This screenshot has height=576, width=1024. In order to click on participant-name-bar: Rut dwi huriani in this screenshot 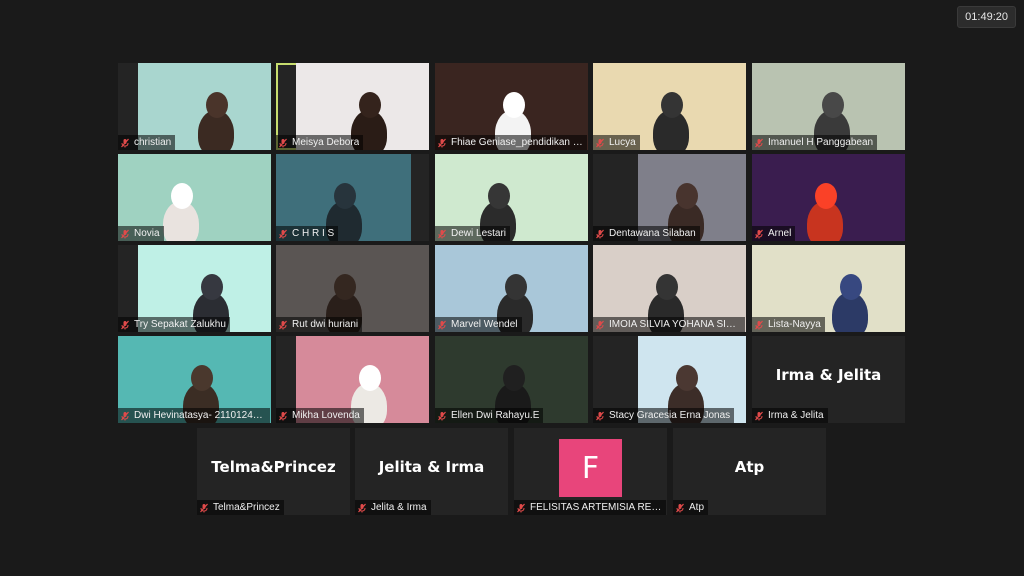, I will do `click(319, 324)`.